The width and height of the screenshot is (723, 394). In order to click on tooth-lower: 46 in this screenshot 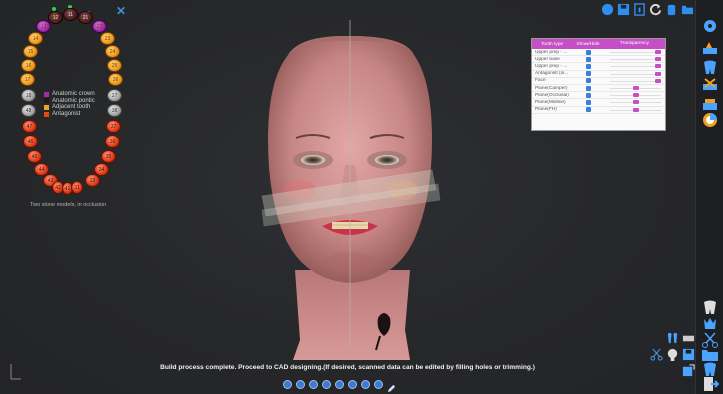, I will do `click(30, 141)`.